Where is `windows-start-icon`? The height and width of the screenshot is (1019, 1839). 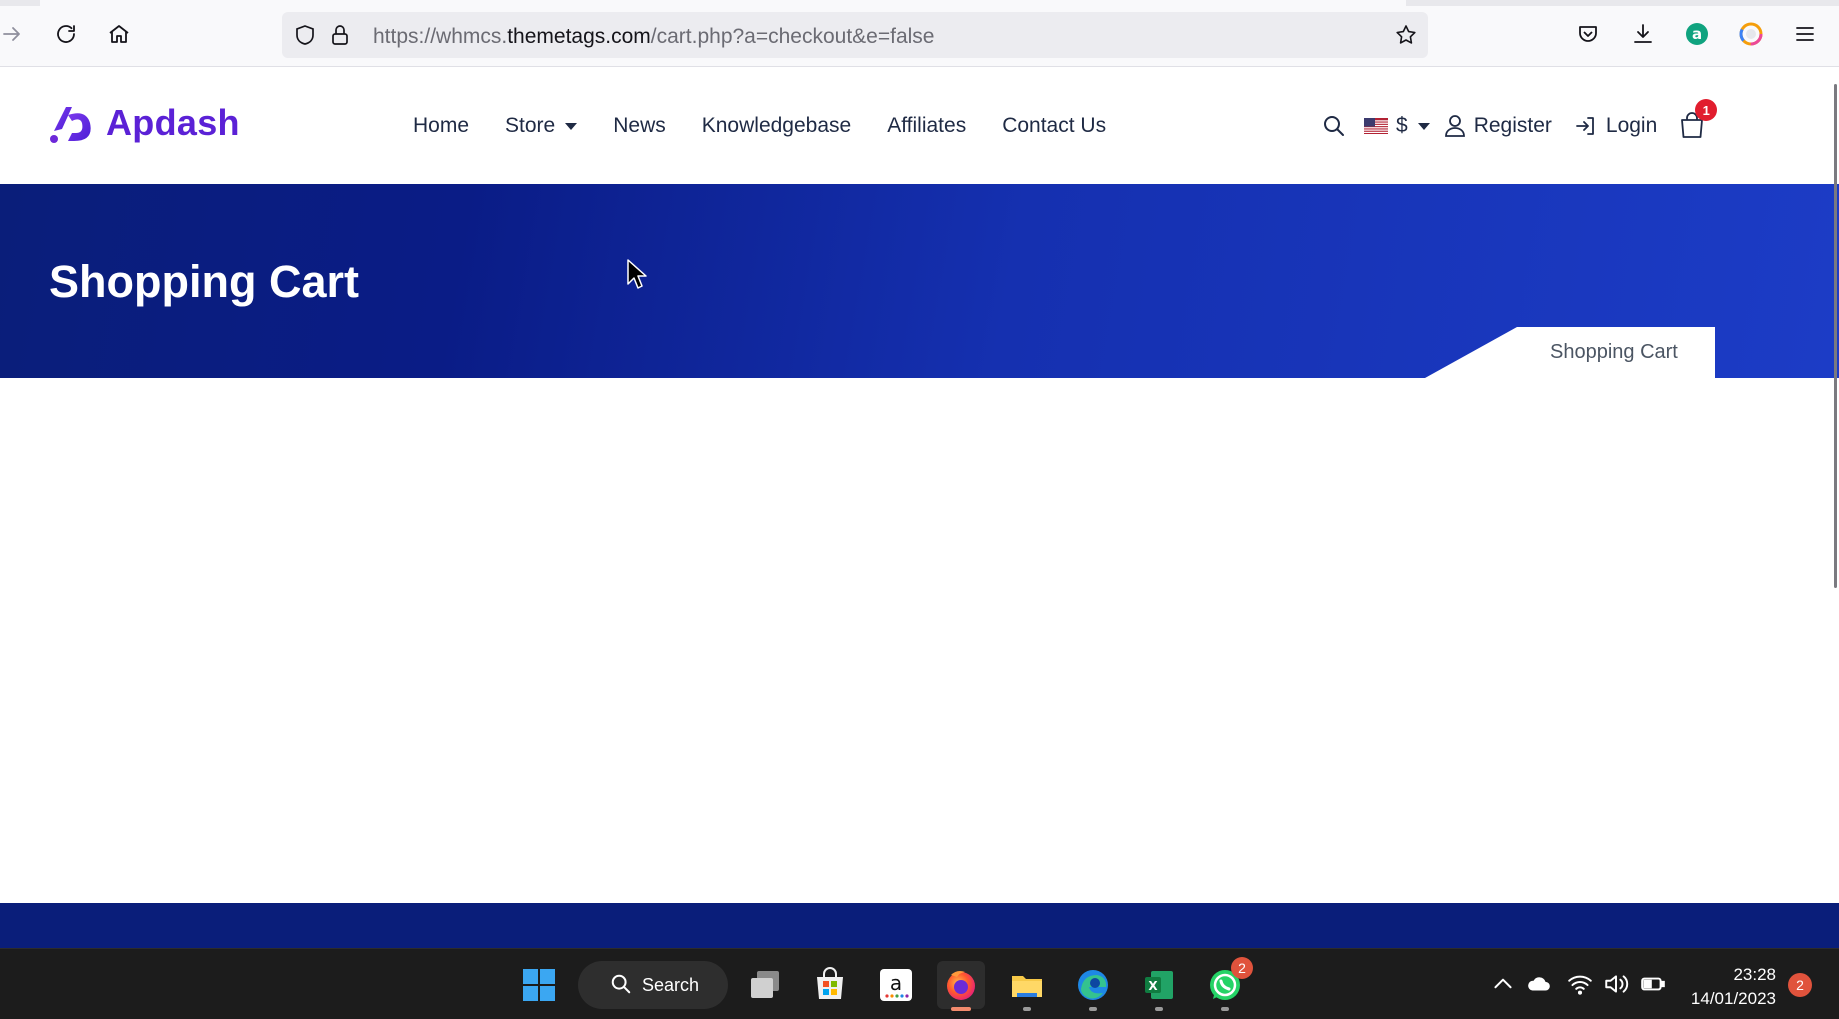
windows-start-icon is located at coordinates (539, 985).